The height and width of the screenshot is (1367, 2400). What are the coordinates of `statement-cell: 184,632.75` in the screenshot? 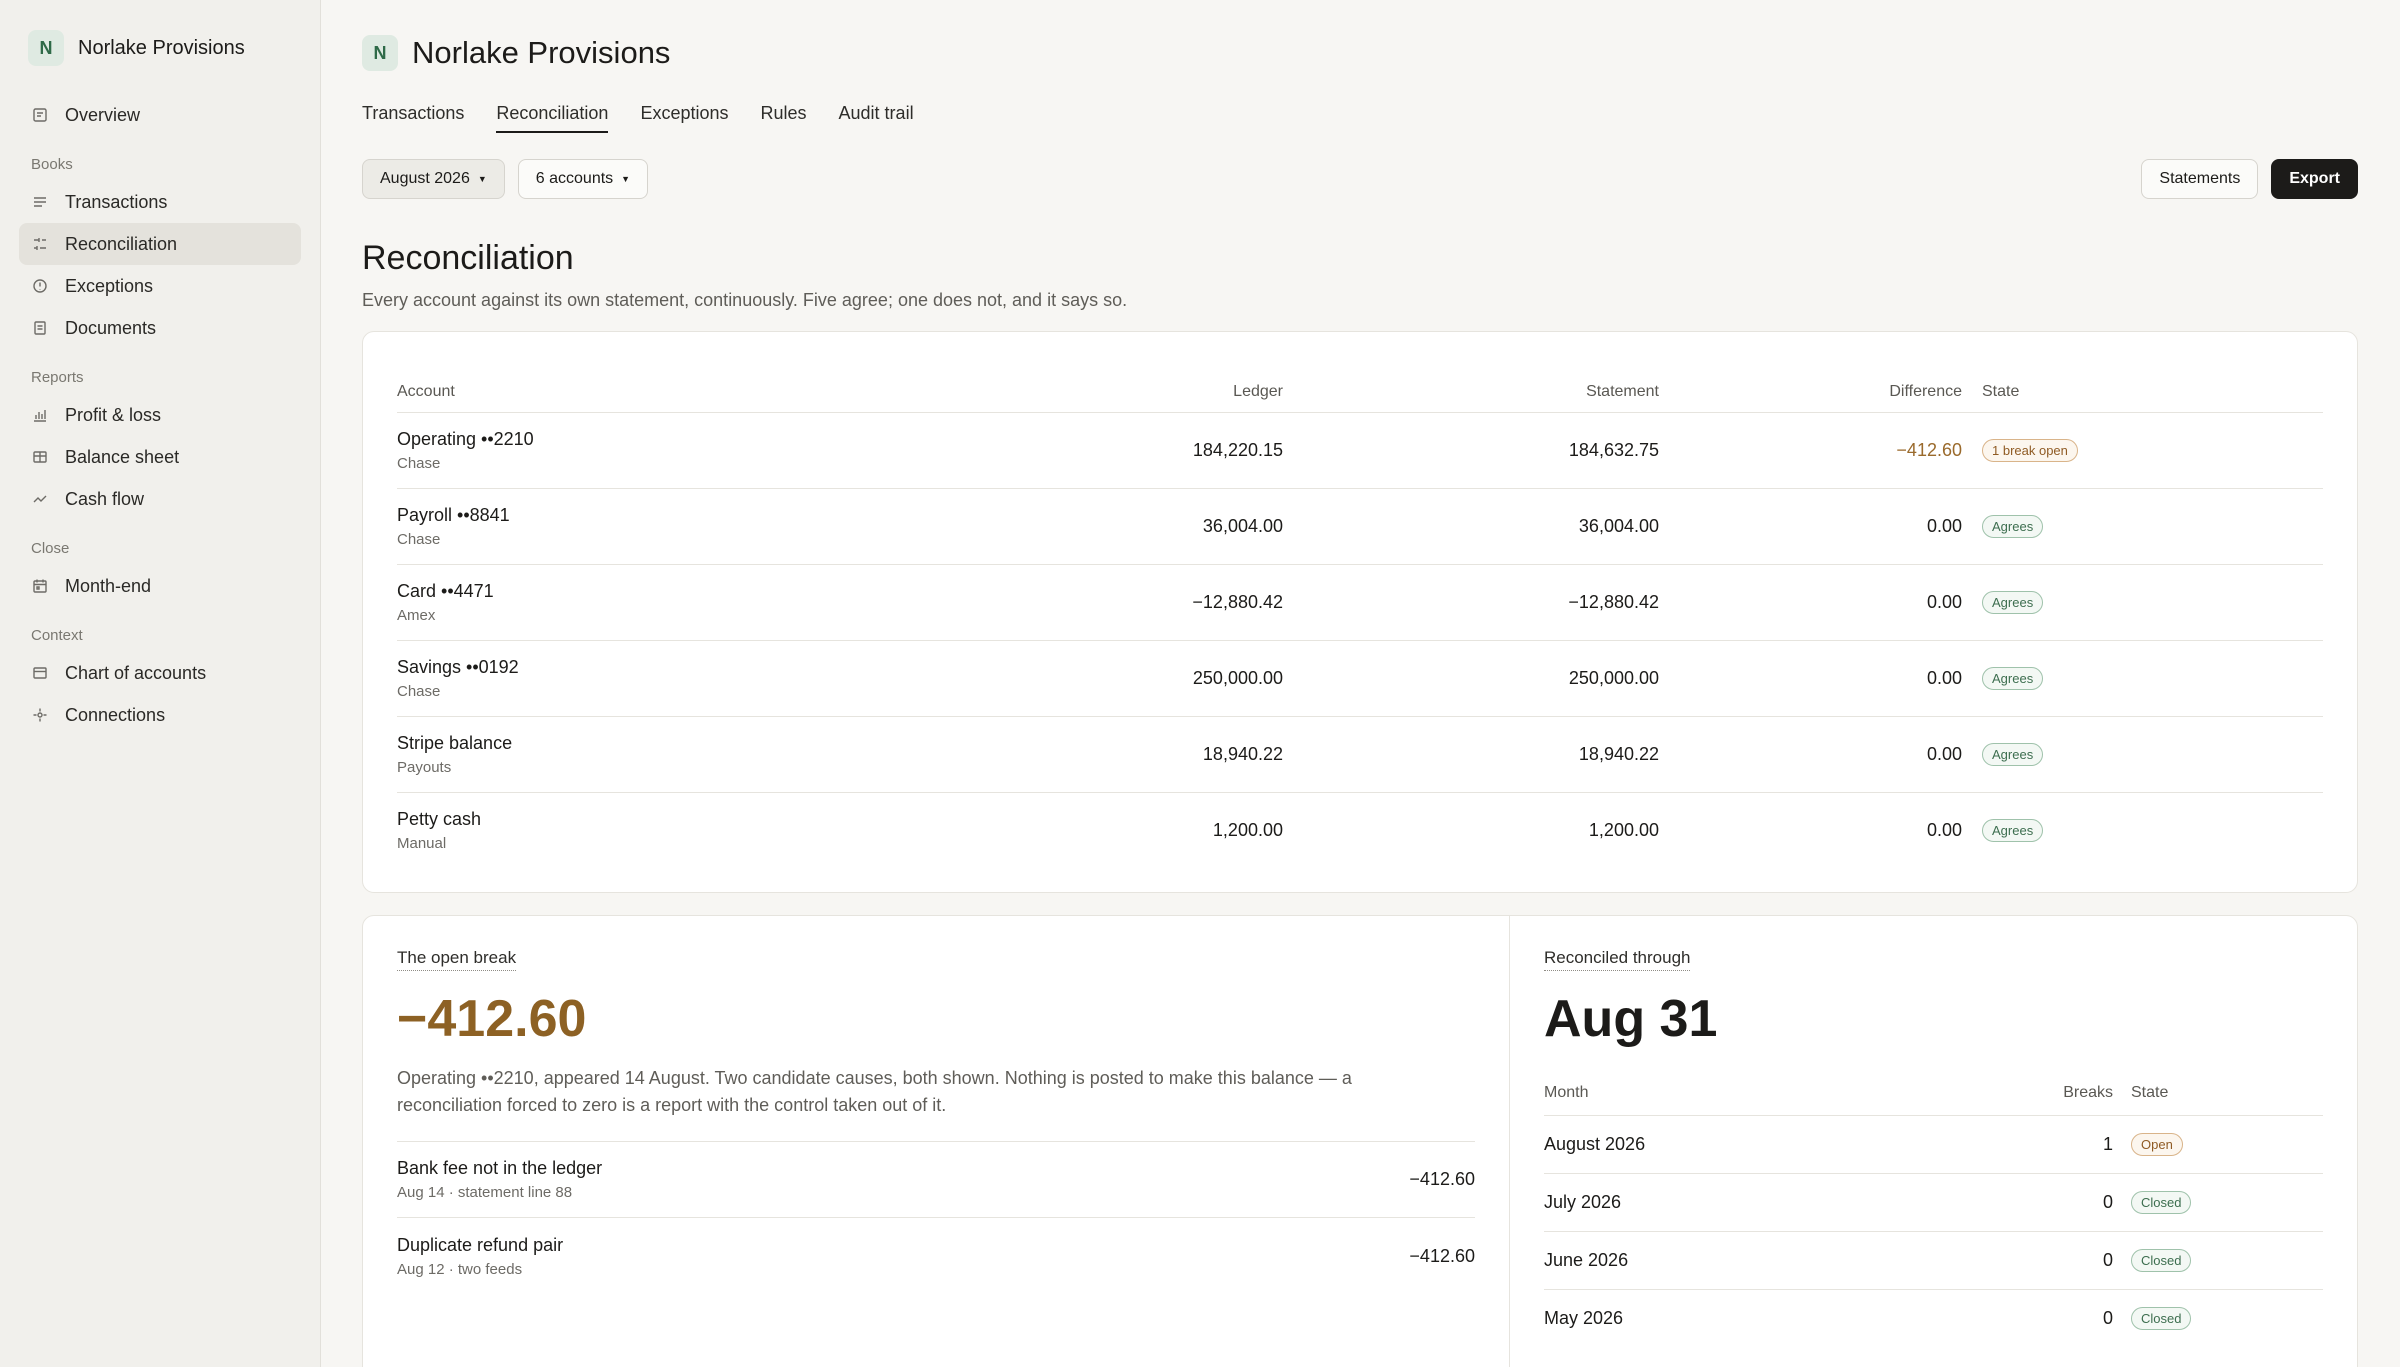 It's located at (1471, 450).